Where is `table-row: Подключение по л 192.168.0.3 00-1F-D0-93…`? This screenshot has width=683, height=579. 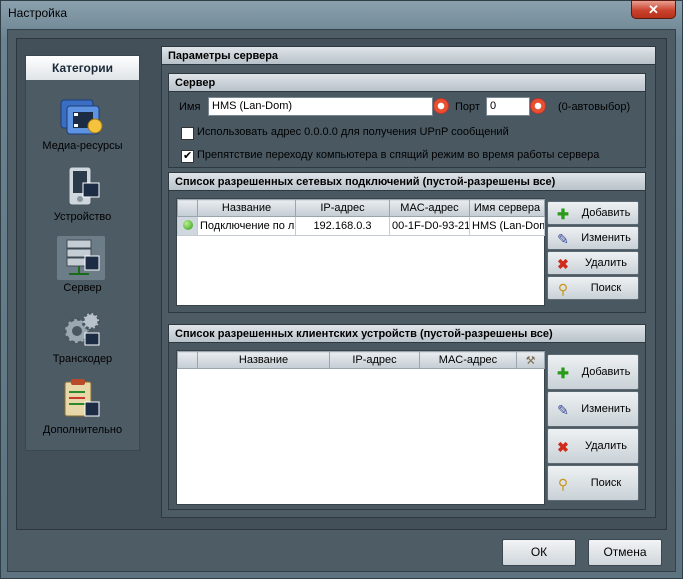 table-row: Подключение по л 192.168.0.3 00-1F-D0-93… is located at coordinates (361, 226).